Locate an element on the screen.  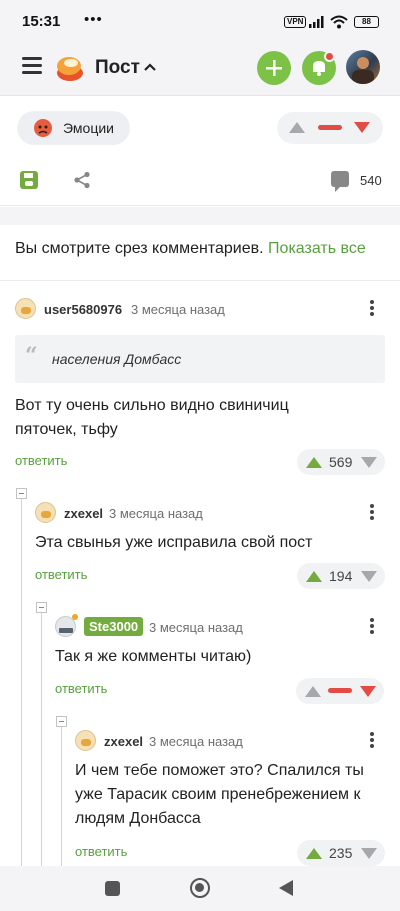
emotion-face-icon is located at coordinates (43, 128).